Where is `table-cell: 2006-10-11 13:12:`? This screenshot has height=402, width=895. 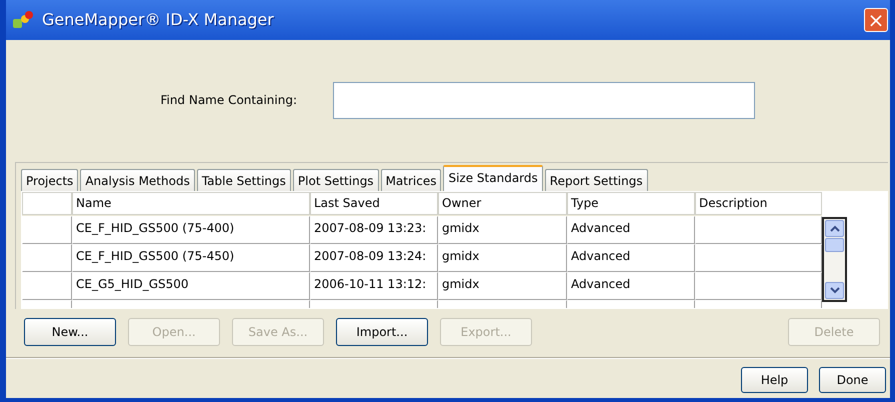 table-cell: 2006-10-11 13:12: is located at coordinates (374, 286).